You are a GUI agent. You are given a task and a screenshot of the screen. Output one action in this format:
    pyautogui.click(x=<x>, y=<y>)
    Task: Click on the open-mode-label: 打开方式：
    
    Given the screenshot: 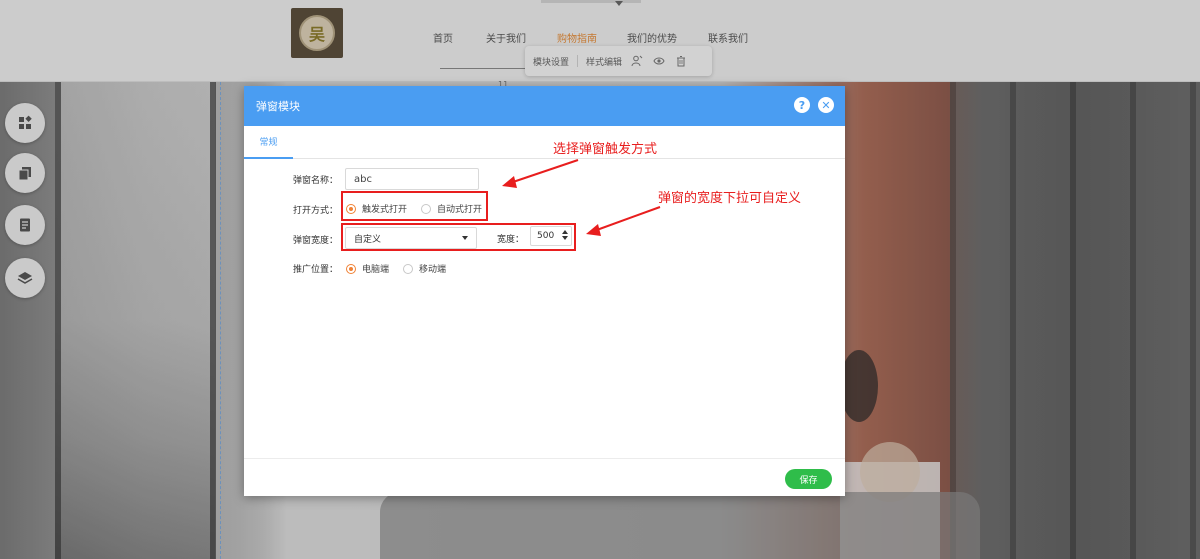 What is the action you would take?
    pyautogui.click(x=315, y=211)
    